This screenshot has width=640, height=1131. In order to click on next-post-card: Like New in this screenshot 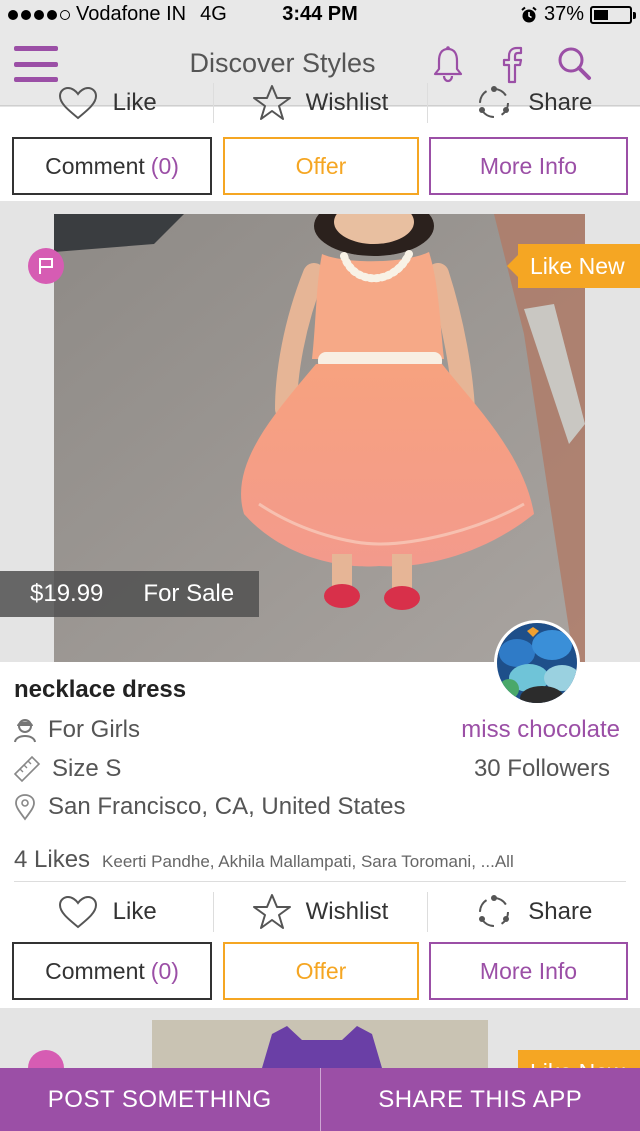, I will do `click(320, 1044)`.